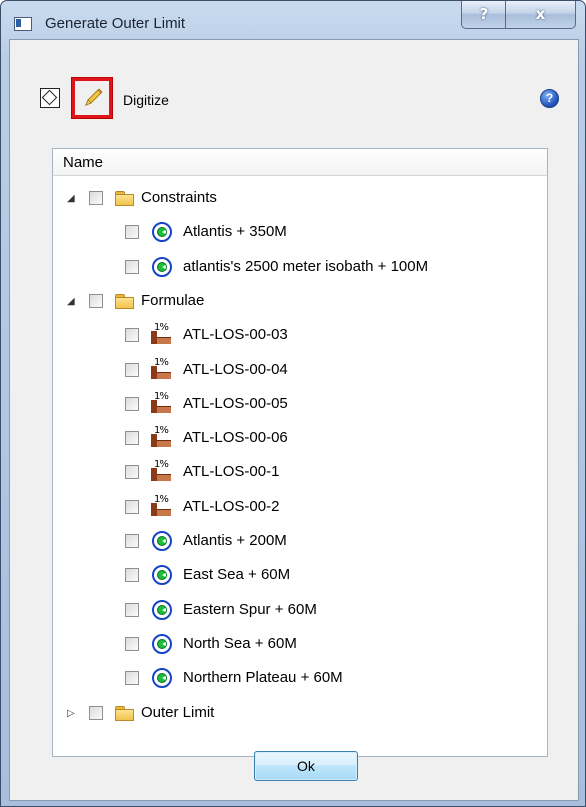 The image size is (586, 807). I want to click on ok-button: Ok, so click(306, 766).